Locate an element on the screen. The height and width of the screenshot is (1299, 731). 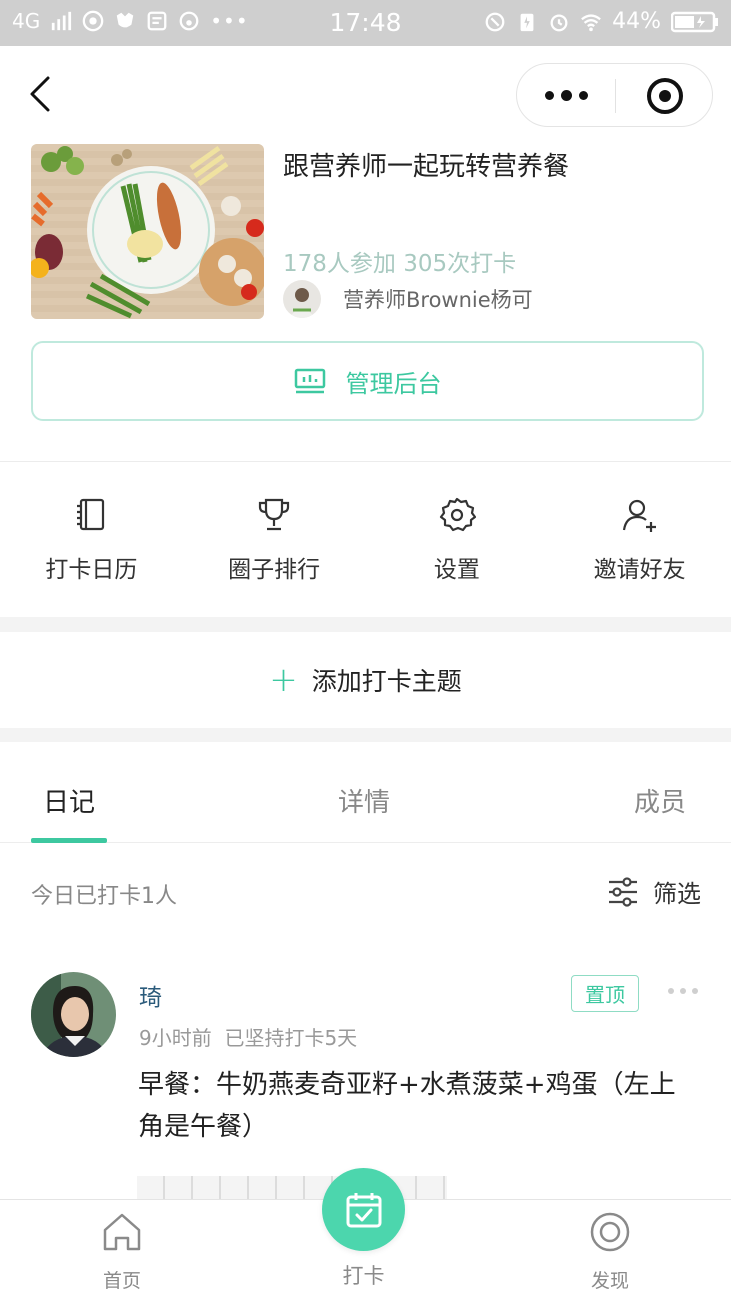
discover-icon is located at coordinates (610, 1232).